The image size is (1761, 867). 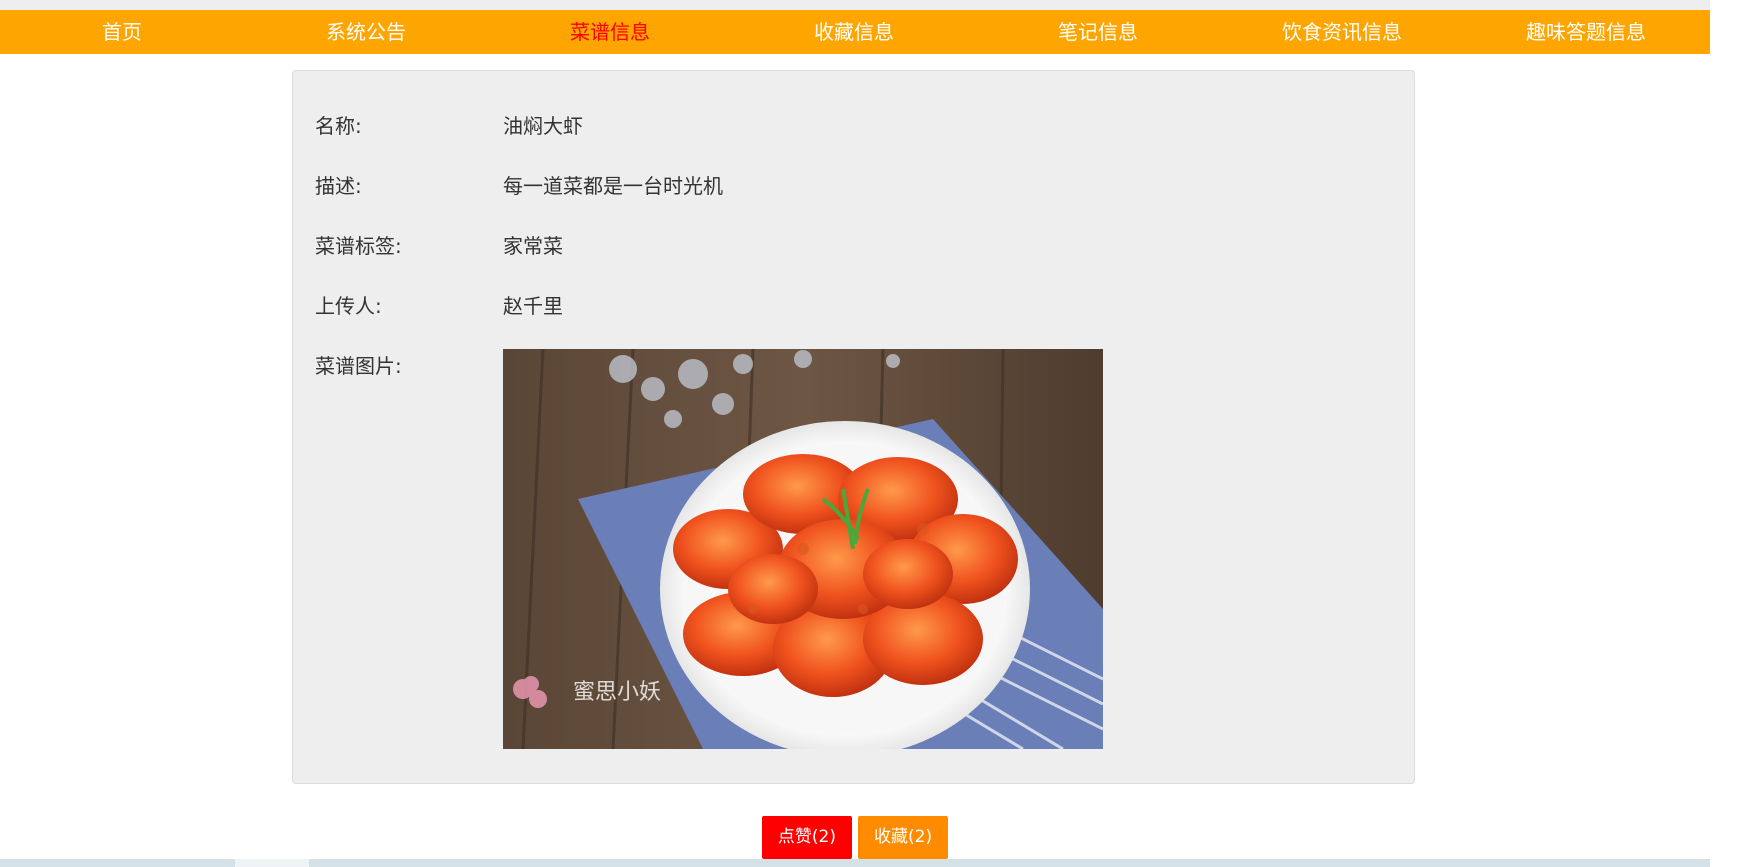 I want to click on recipe-tag-label: 菜谱标签:, so click(x=358, y=245).